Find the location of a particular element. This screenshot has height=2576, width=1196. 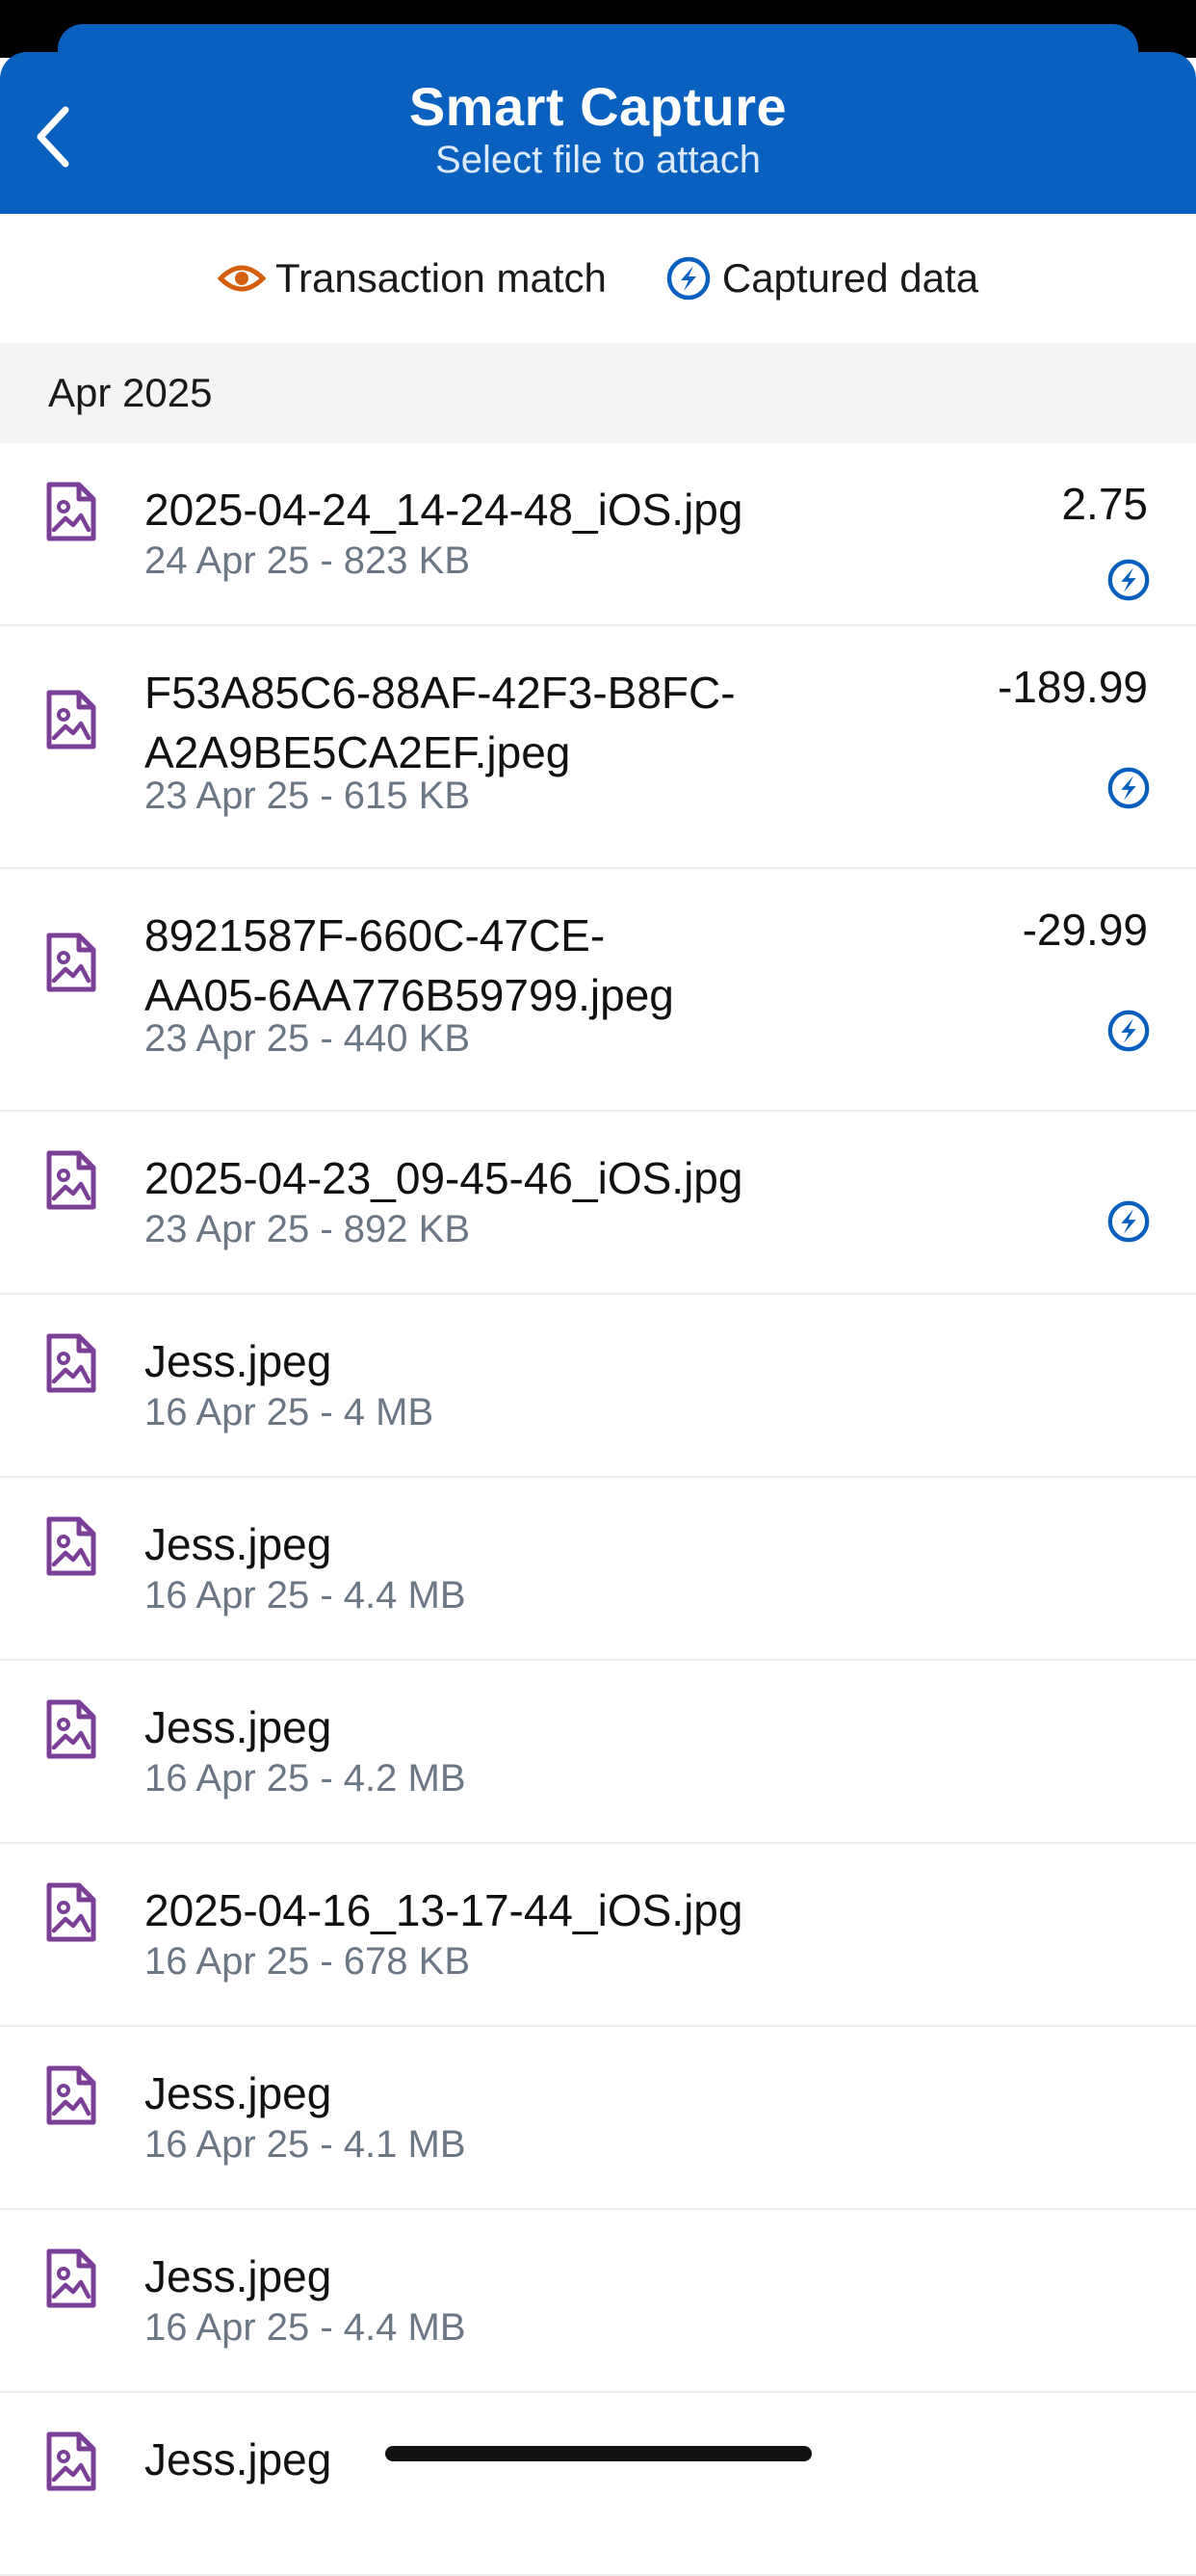

page-subtitle: Select file to attach is located at coordinates (598, 160).